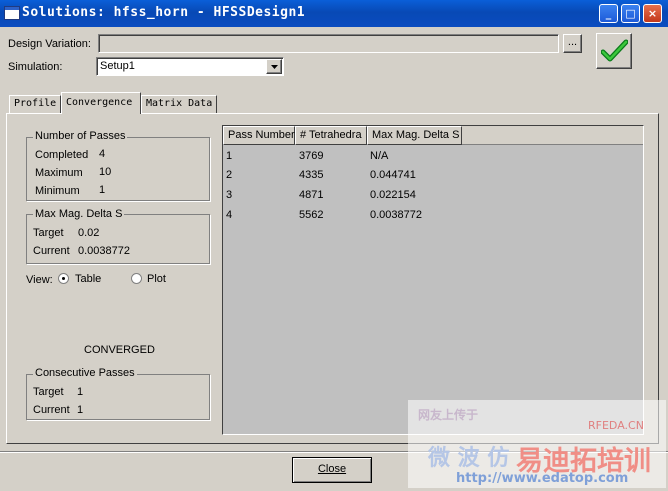 The image size is (668, 491). I want to click on tab-matrix-data: Matrix Data, so click(179, 104).